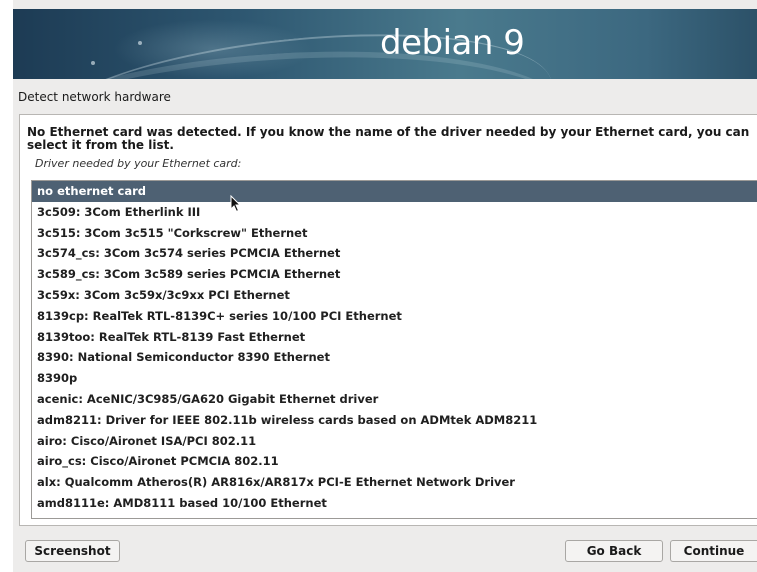  I want to click on driver-list-item: 8139too: RealTek RTL-8139 Fast Ethernet, so click(394, 337).